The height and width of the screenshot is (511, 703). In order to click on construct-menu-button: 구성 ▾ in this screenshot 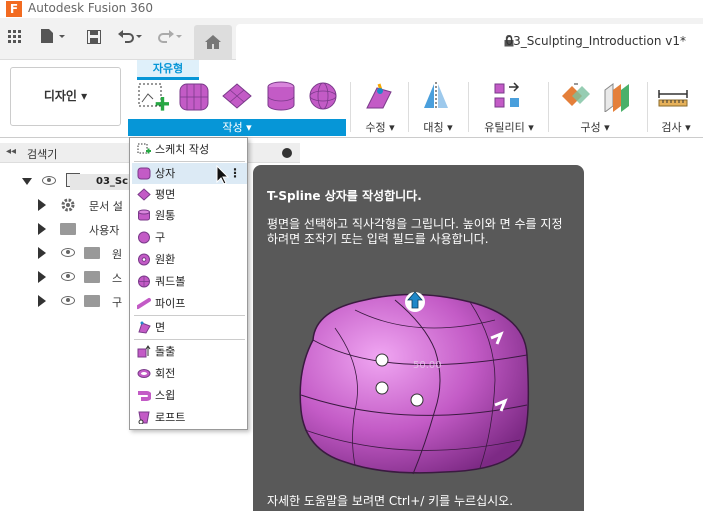, I will do `click(595, 127)`.